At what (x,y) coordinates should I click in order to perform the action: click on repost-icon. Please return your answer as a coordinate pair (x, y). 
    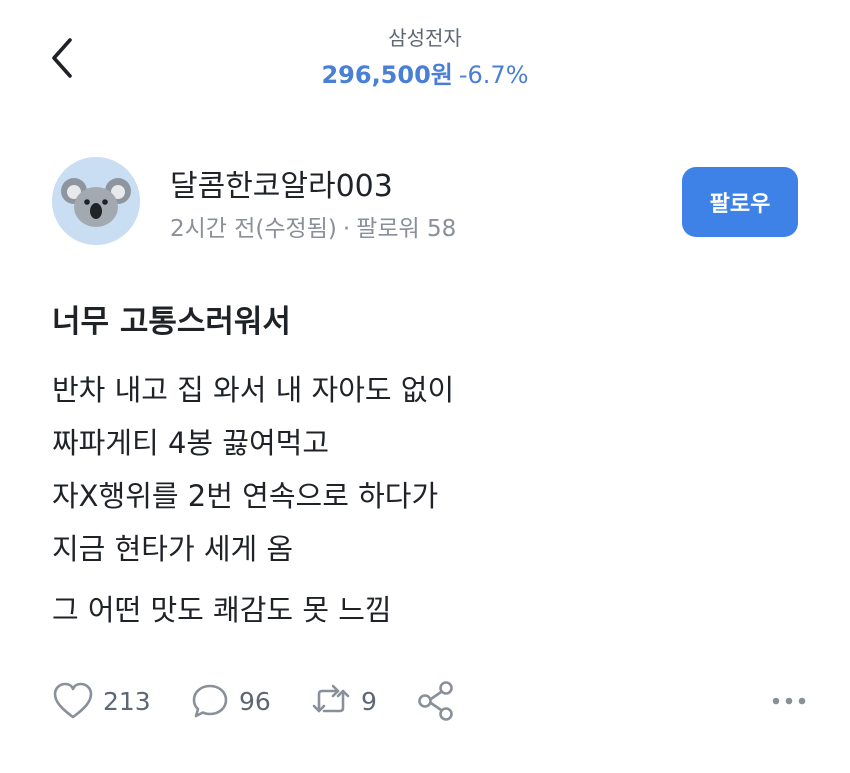
    Looking at the image, I should click on (331, 698).